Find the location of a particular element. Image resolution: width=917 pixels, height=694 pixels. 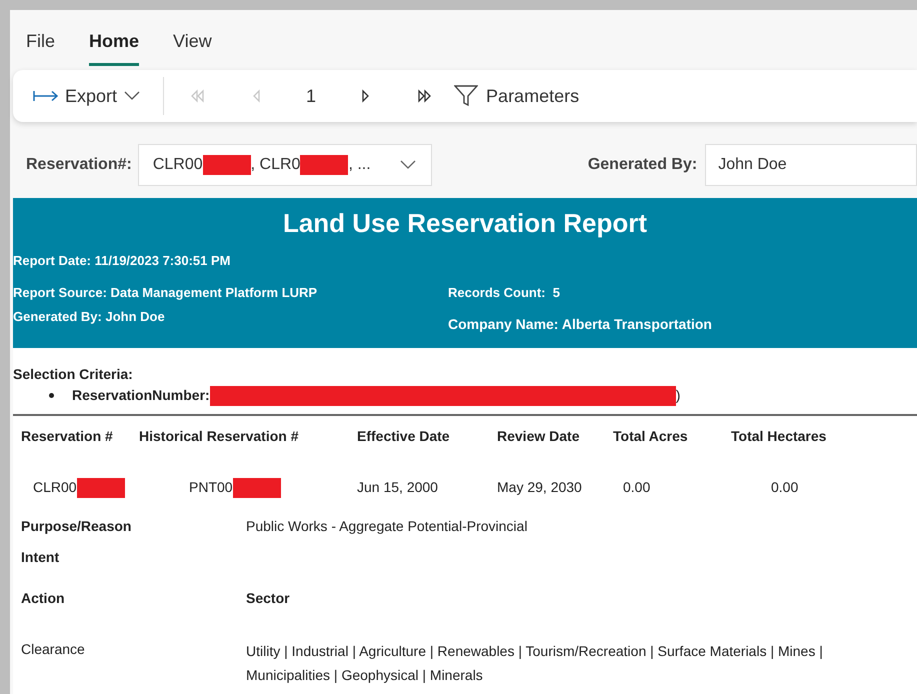

value-text: ) is located at coordinates (678, 395).